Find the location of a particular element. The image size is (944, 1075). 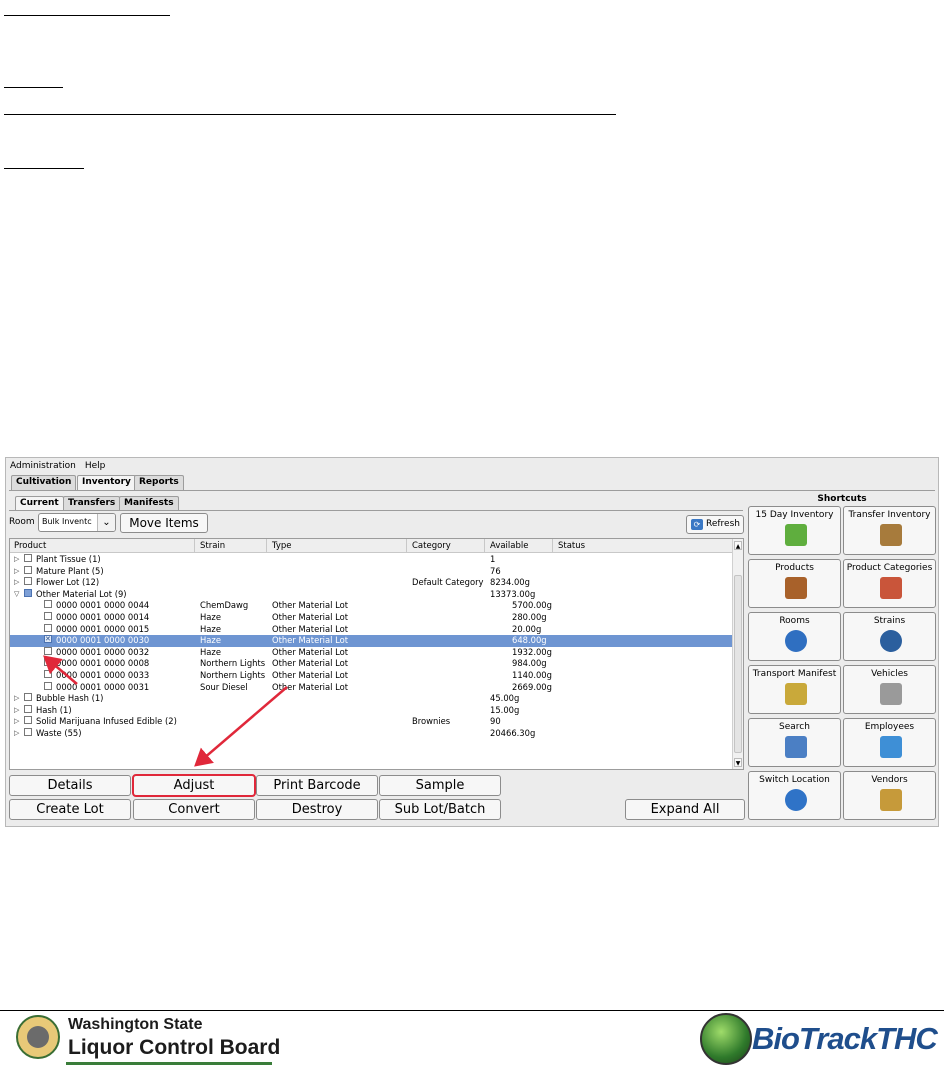

tab-current: Current is located at coordinates (39, 503).